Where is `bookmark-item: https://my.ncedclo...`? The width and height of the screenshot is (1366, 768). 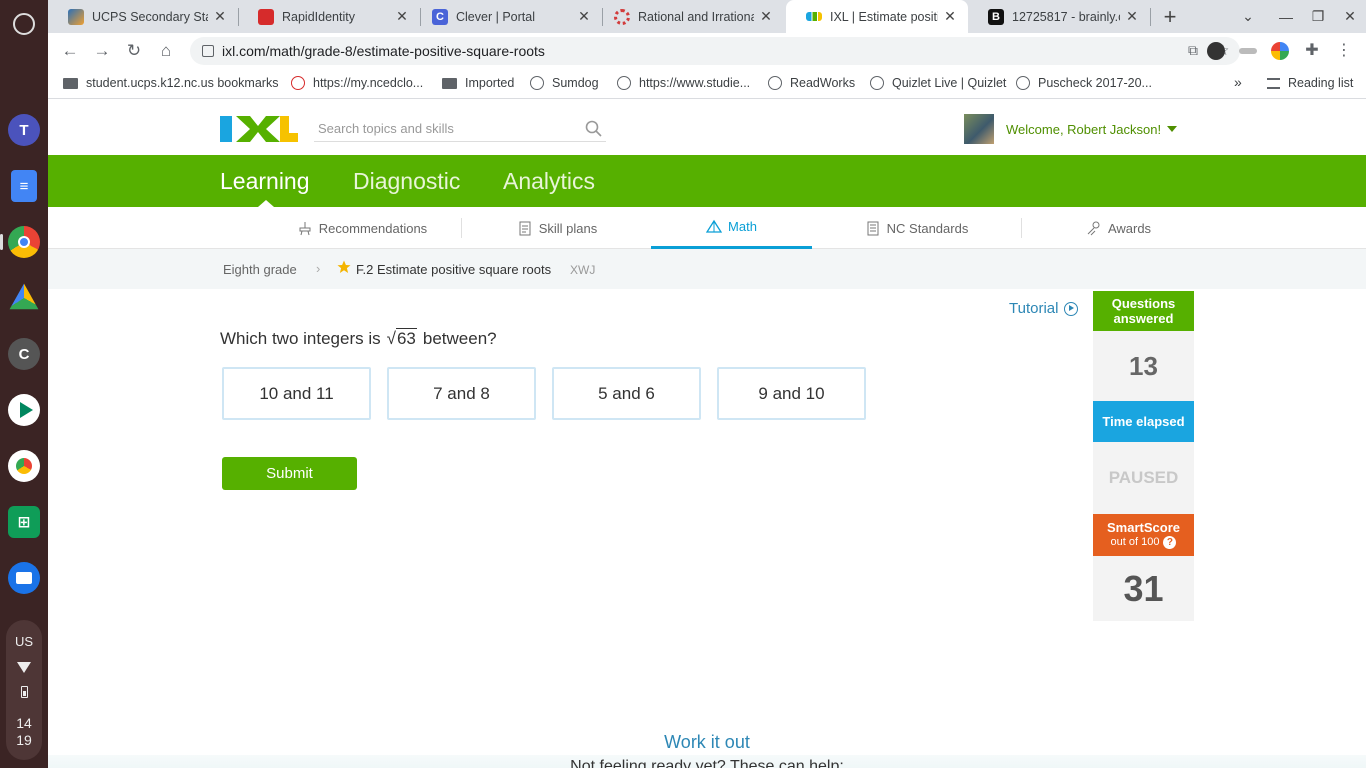 bookmark-item: https://my.ncedclo... is located at coordinates (357, 83).